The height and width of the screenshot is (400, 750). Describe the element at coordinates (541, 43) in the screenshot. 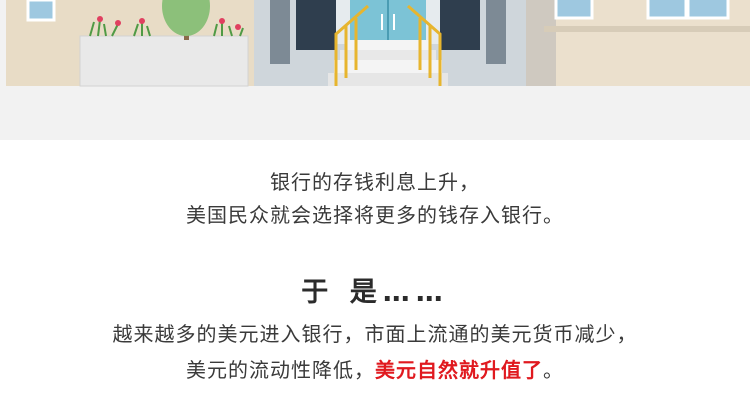

I see `right-wing-wall` at that location.